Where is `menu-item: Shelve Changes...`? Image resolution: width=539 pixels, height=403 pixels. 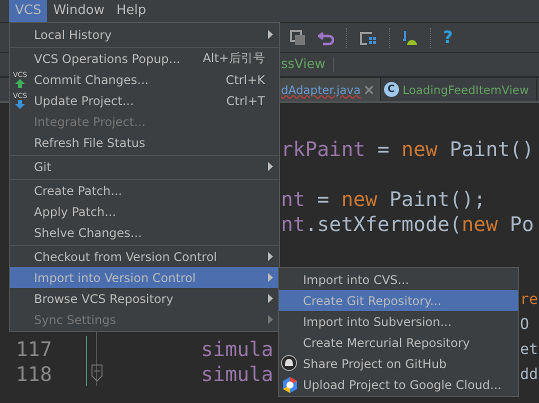 menu-item: Shelve Changes... is located at coordinates (144, 232).